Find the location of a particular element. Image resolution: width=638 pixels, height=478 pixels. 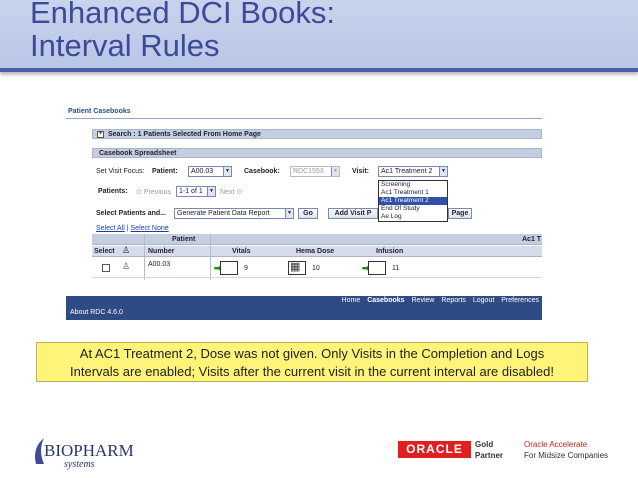

patients-label: Patients: is located at coordinates (113, 191).